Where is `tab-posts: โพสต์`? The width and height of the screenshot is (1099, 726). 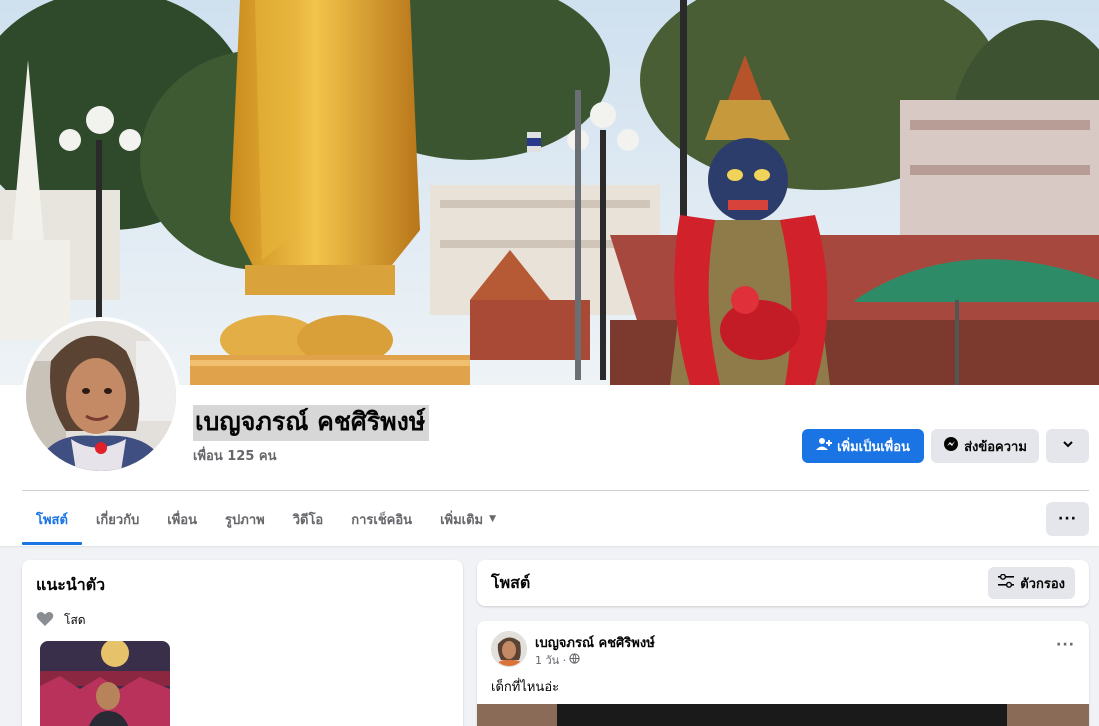
tab-posts: โพสต์ is located at coordinates (52, 519).